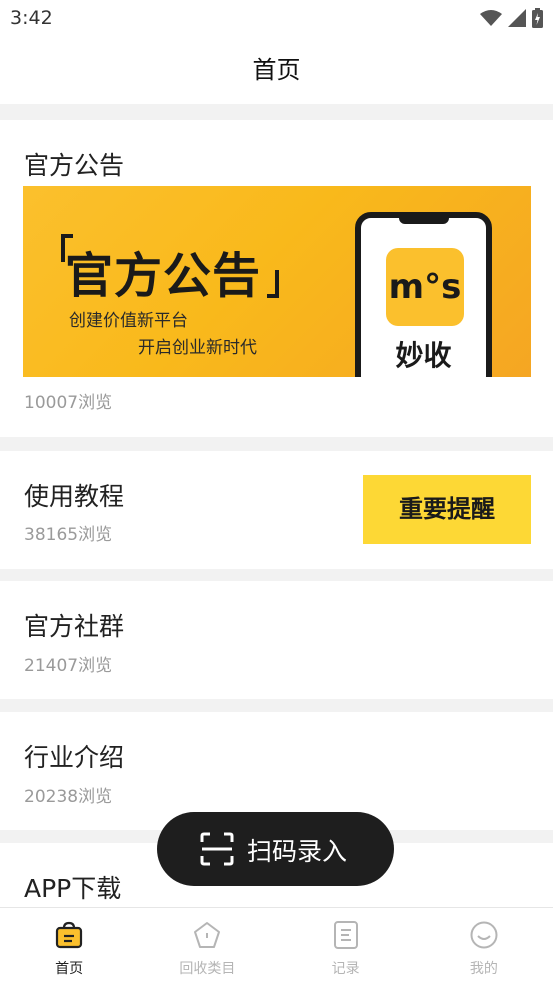  I want to click on record-doc-icon, so click(345, 935).